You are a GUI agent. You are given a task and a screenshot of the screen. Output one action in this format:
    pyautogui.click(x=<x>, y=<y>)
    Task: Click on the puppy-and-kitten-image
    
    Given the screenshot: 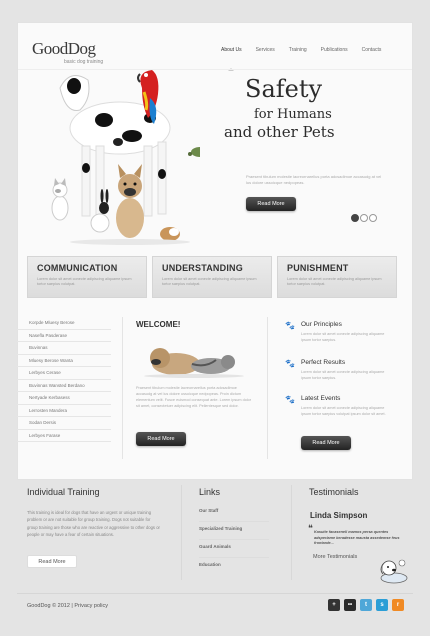 What is the action you would take?
    pyautogui.click(x=194, y=359)
    